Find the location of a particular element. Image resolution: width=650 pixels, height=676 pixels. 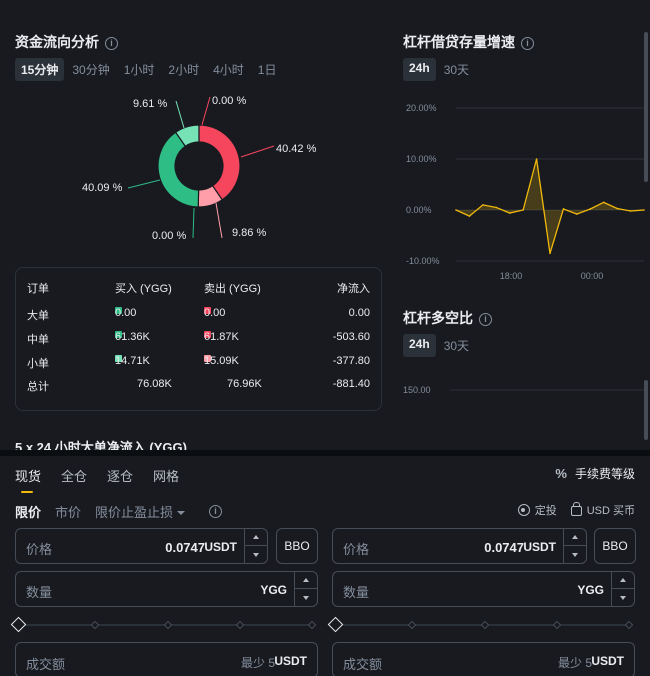

y-tick-label: -10.00% is located at coordinates (423, 261).